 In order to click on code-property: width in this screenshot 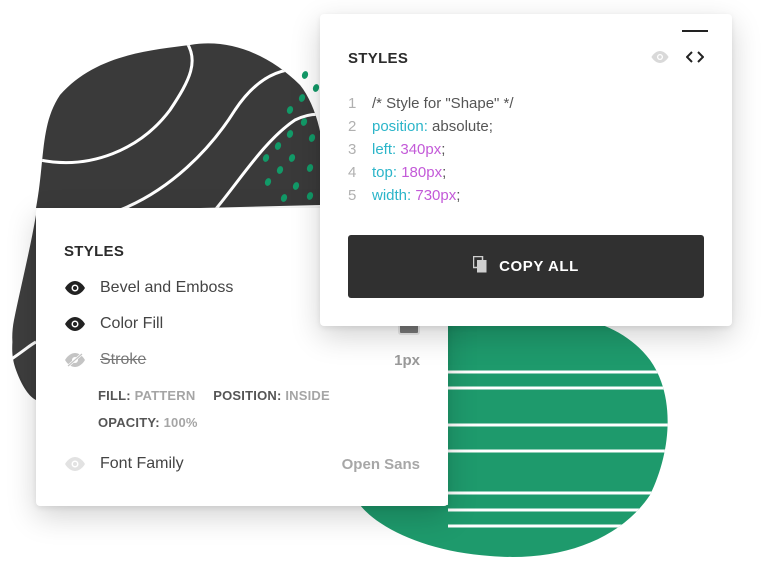, I will do `click(390, 195)`.